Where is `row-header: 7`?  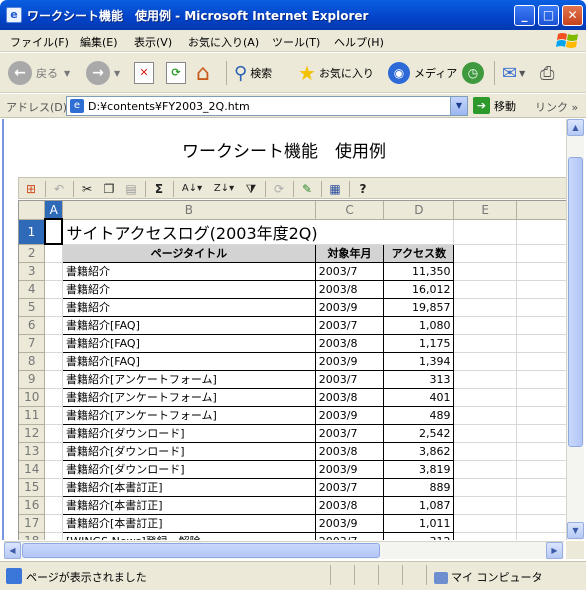 row-header: 7 is located at coordinates (32, 343).